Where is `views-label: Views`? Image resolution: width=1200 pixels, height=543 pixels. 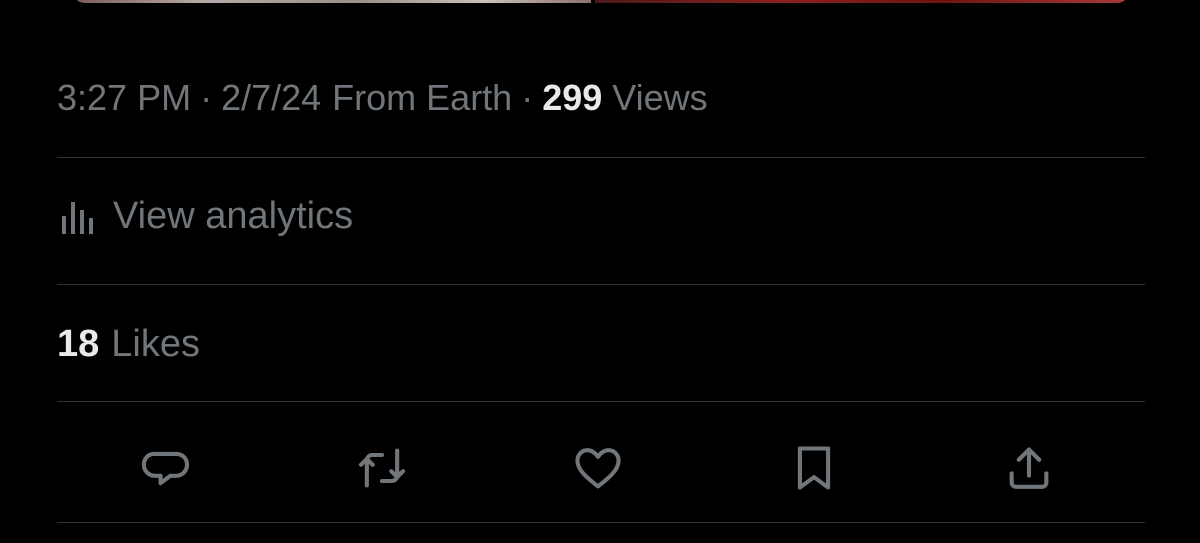
views-label: Views is located at coordinates (660, 97).